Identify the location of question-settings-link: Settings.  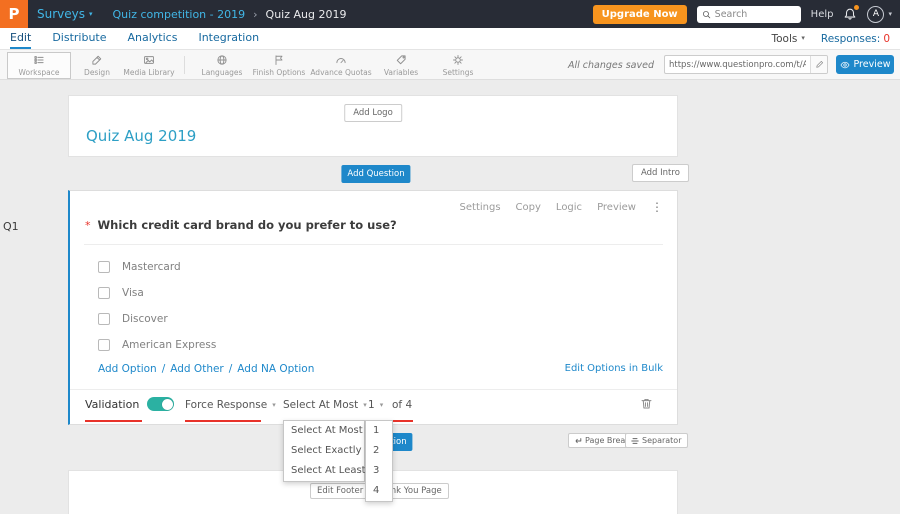
(480, 207).